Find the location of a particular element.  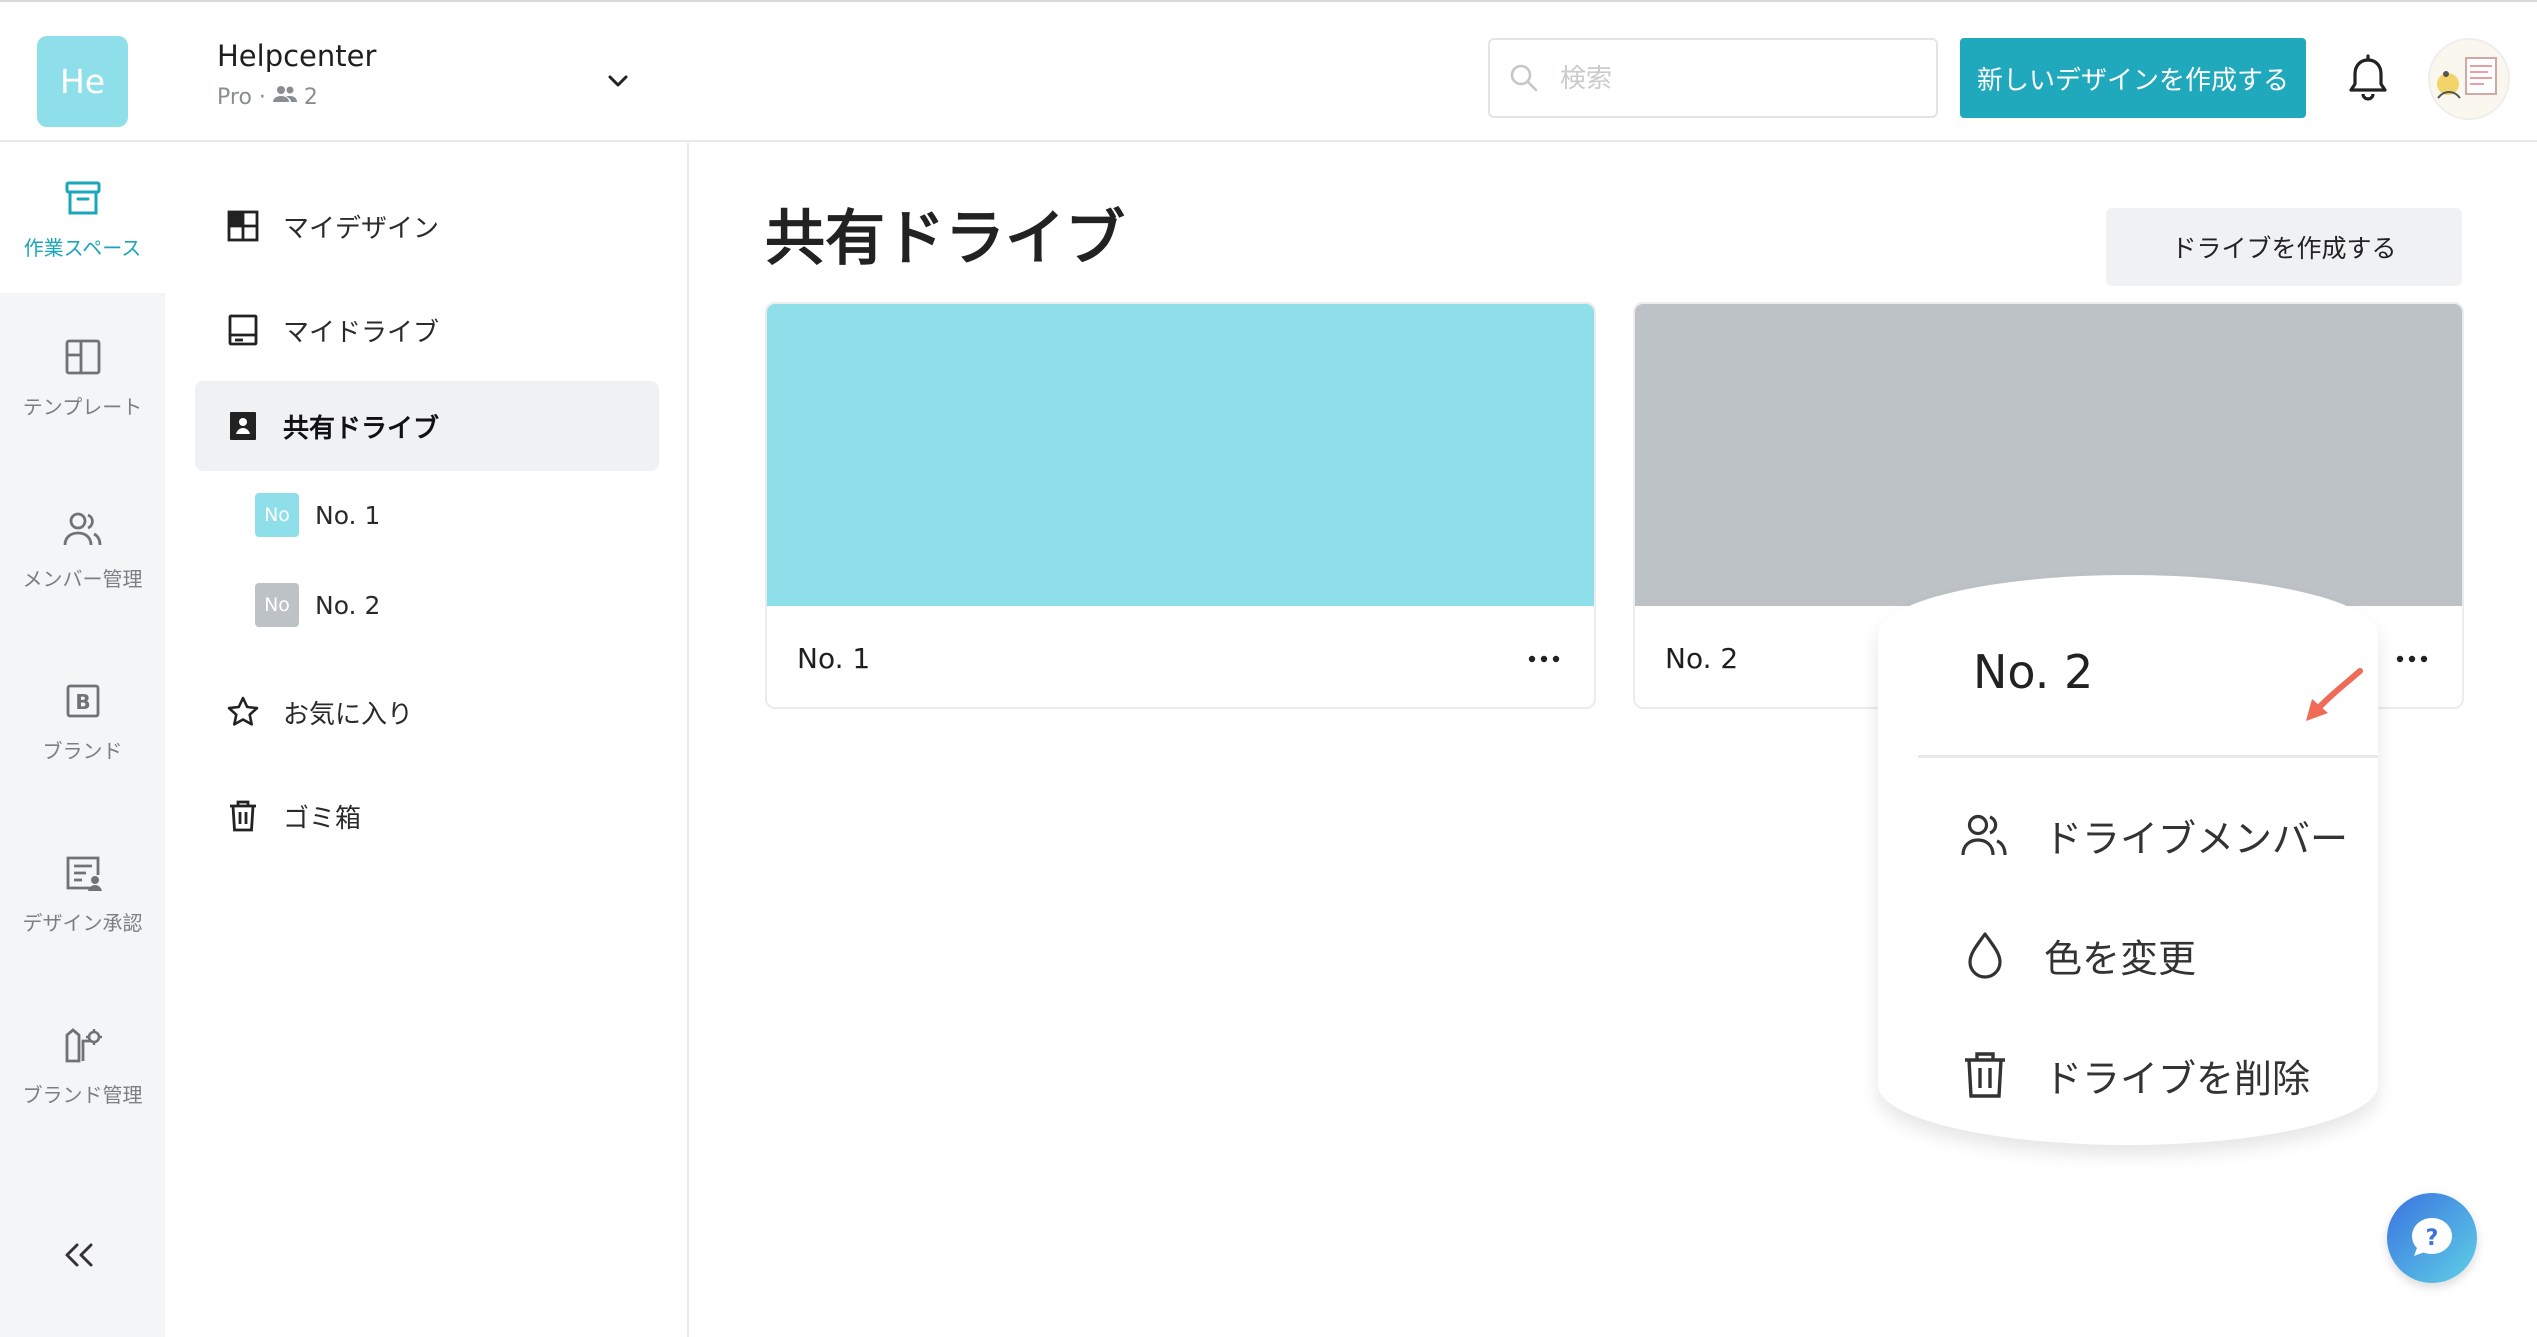

menu-label: 色を変更 is located at coordinates (2120, 958).